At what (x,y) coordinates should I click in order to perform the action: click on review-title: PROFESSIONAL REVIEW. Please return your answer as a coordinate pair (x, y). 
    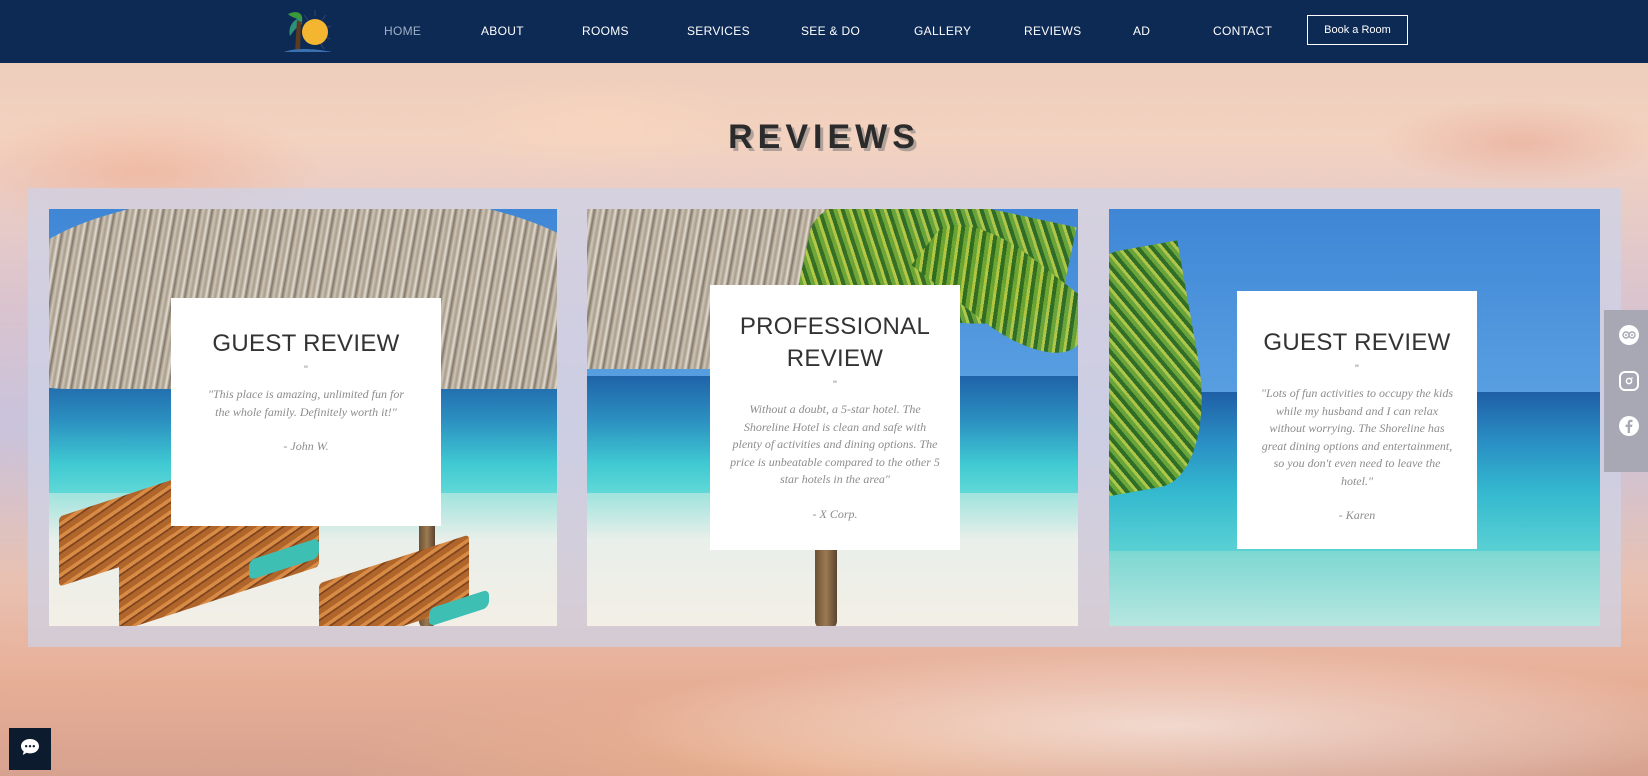
    Looking at the image, I should click on (835, 342).